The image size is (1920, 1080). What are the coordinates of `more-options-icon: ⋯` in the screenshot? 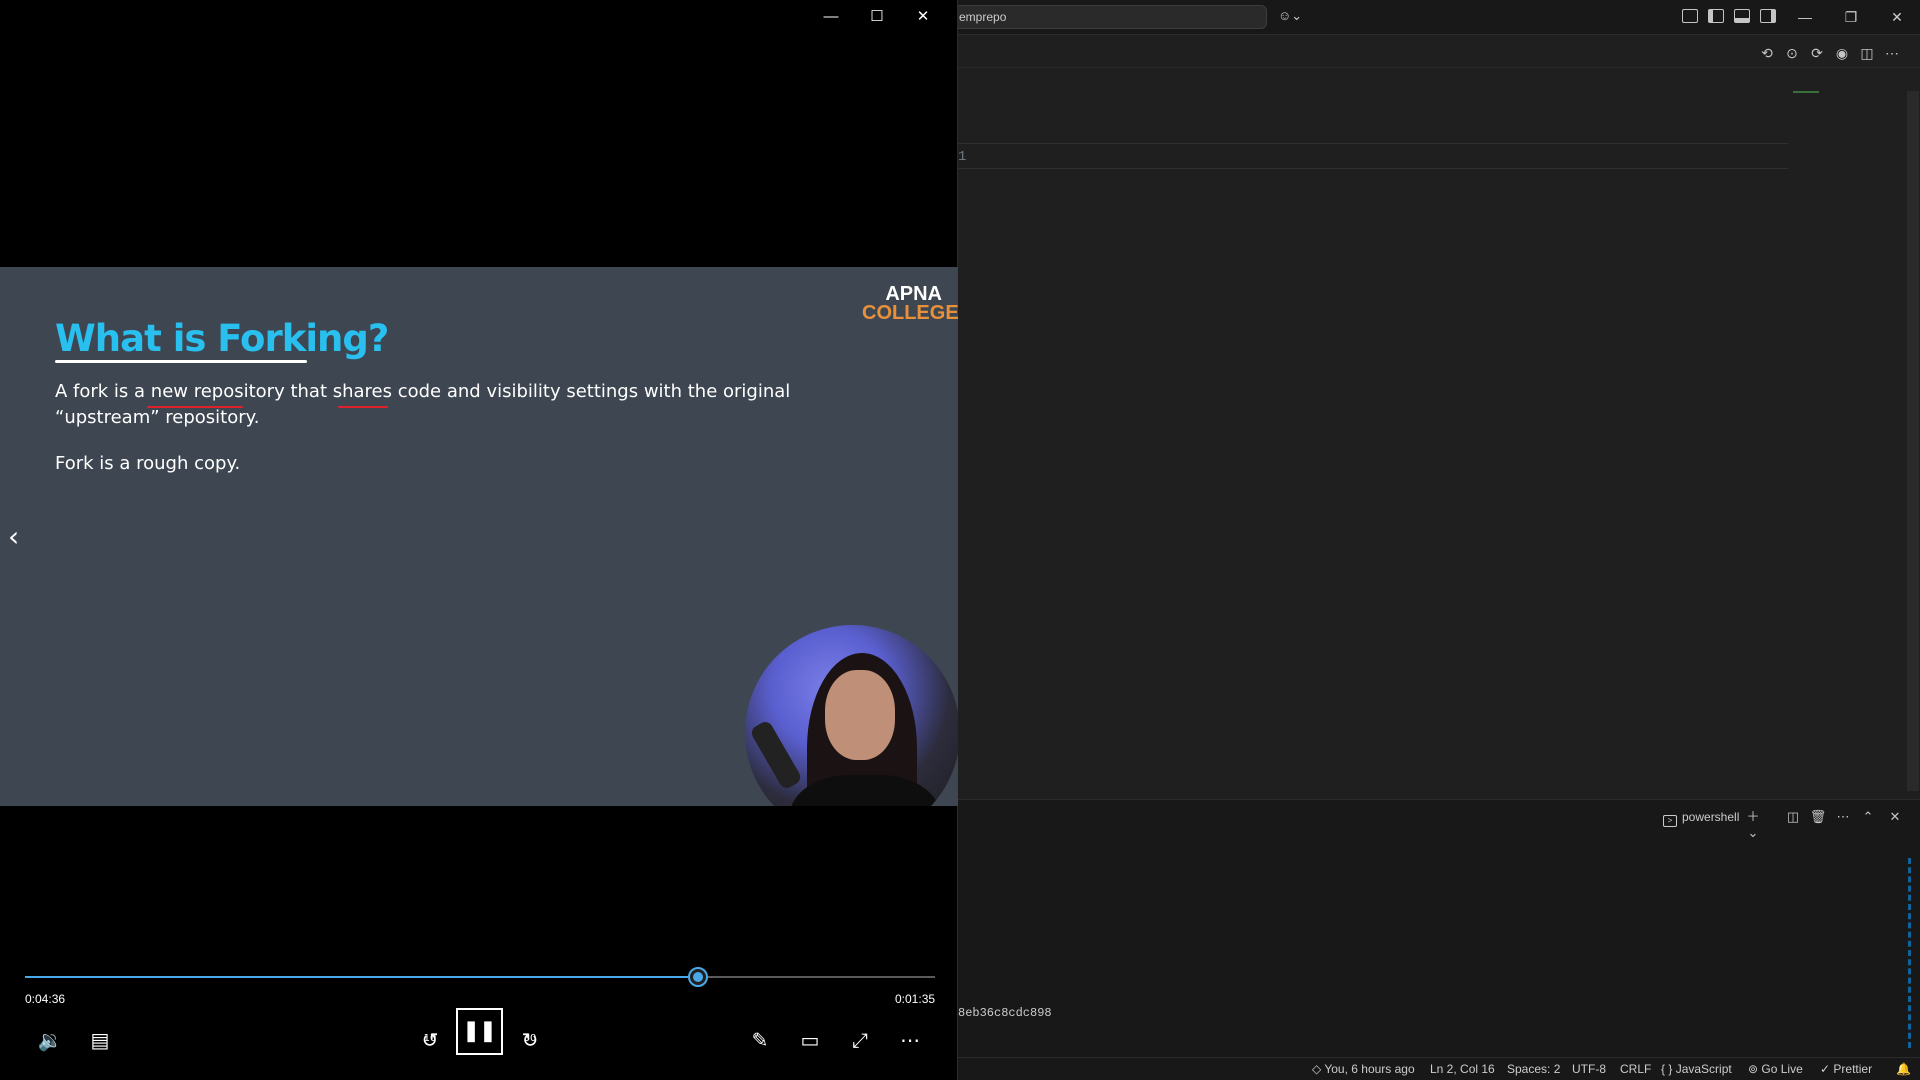 It's located at (910, 1040).